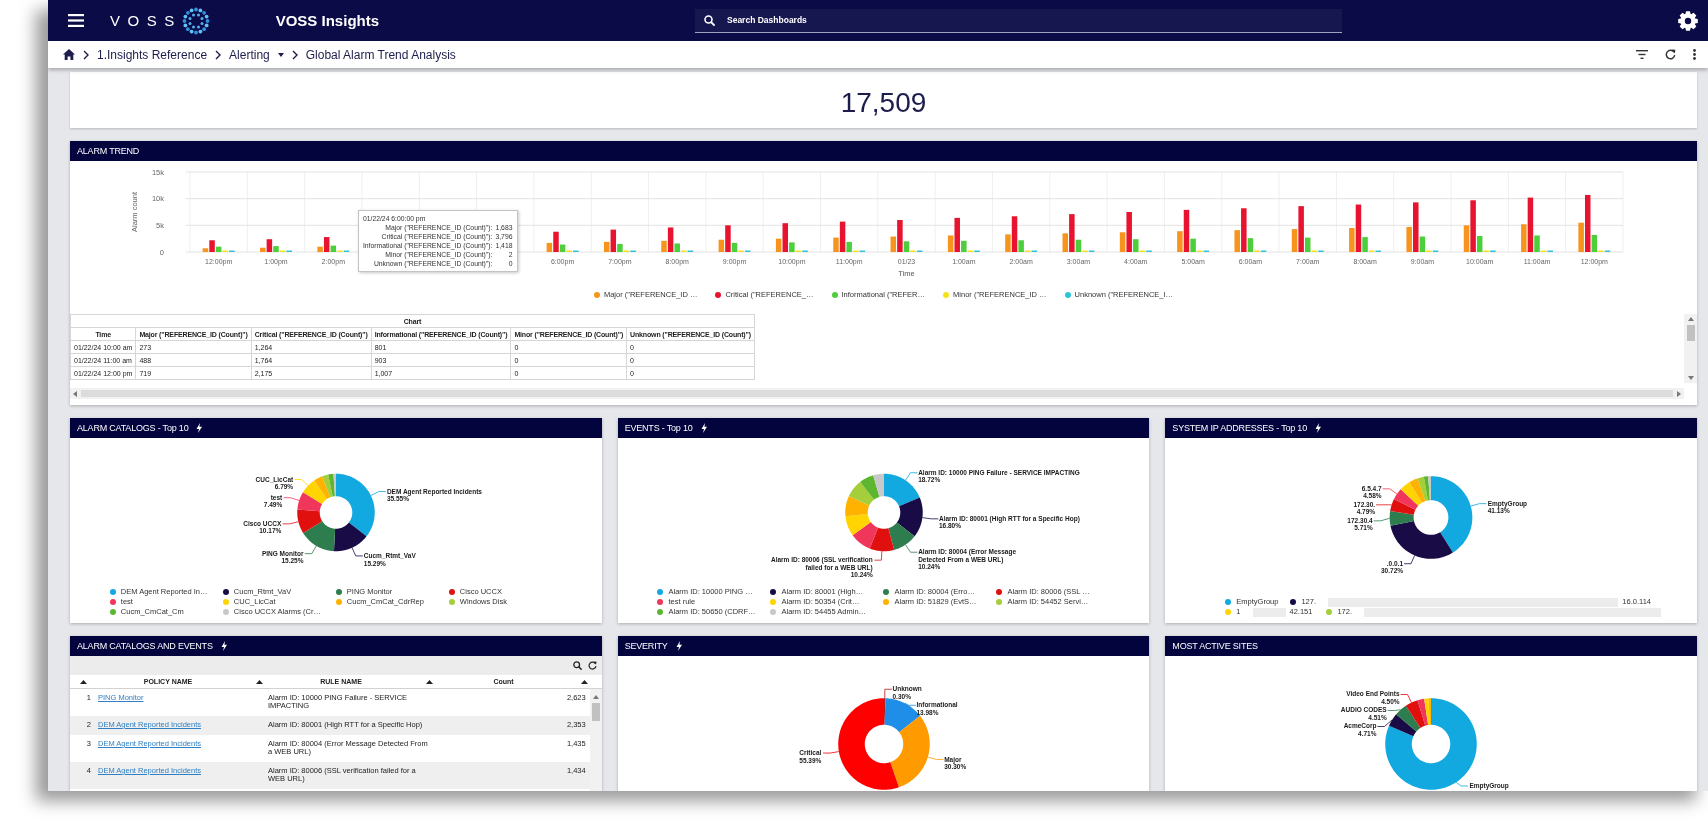 This screenshot has height=839, width=1708. What do you see at coordinates (646, 646) in the screenshot?
I see `panel-title: SEVERITY` at bounding box center [646, 646].